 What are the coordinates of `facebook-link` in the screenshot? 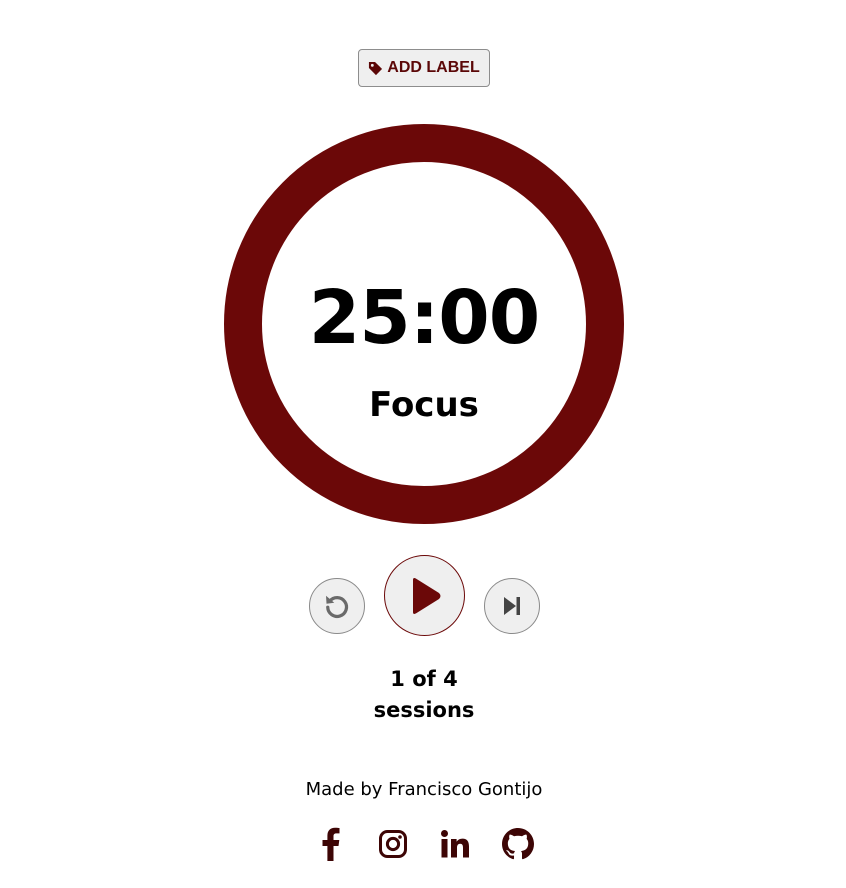 It's located at (330, 844).